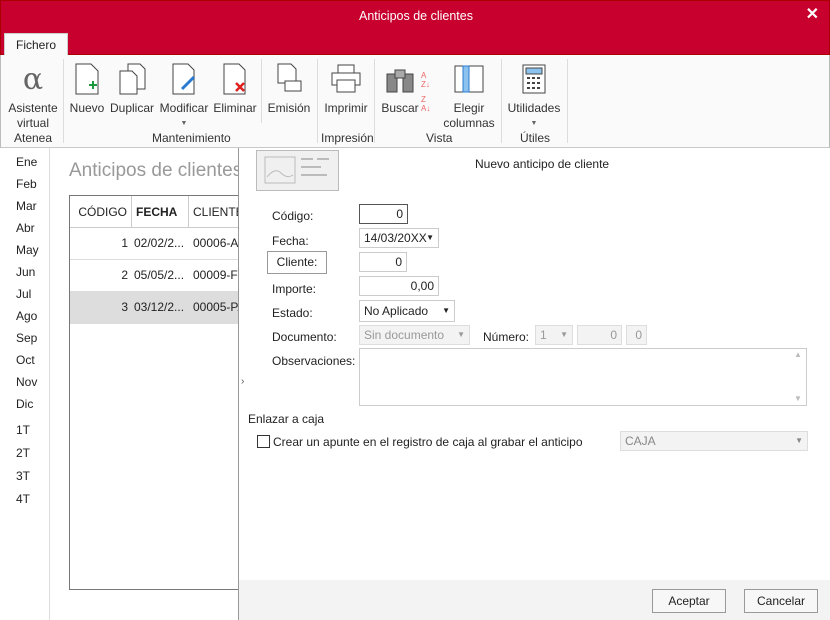 This screenshot has height=620, width=830. I want to click on nuevo-button: Nuevo, so click(87, 89).